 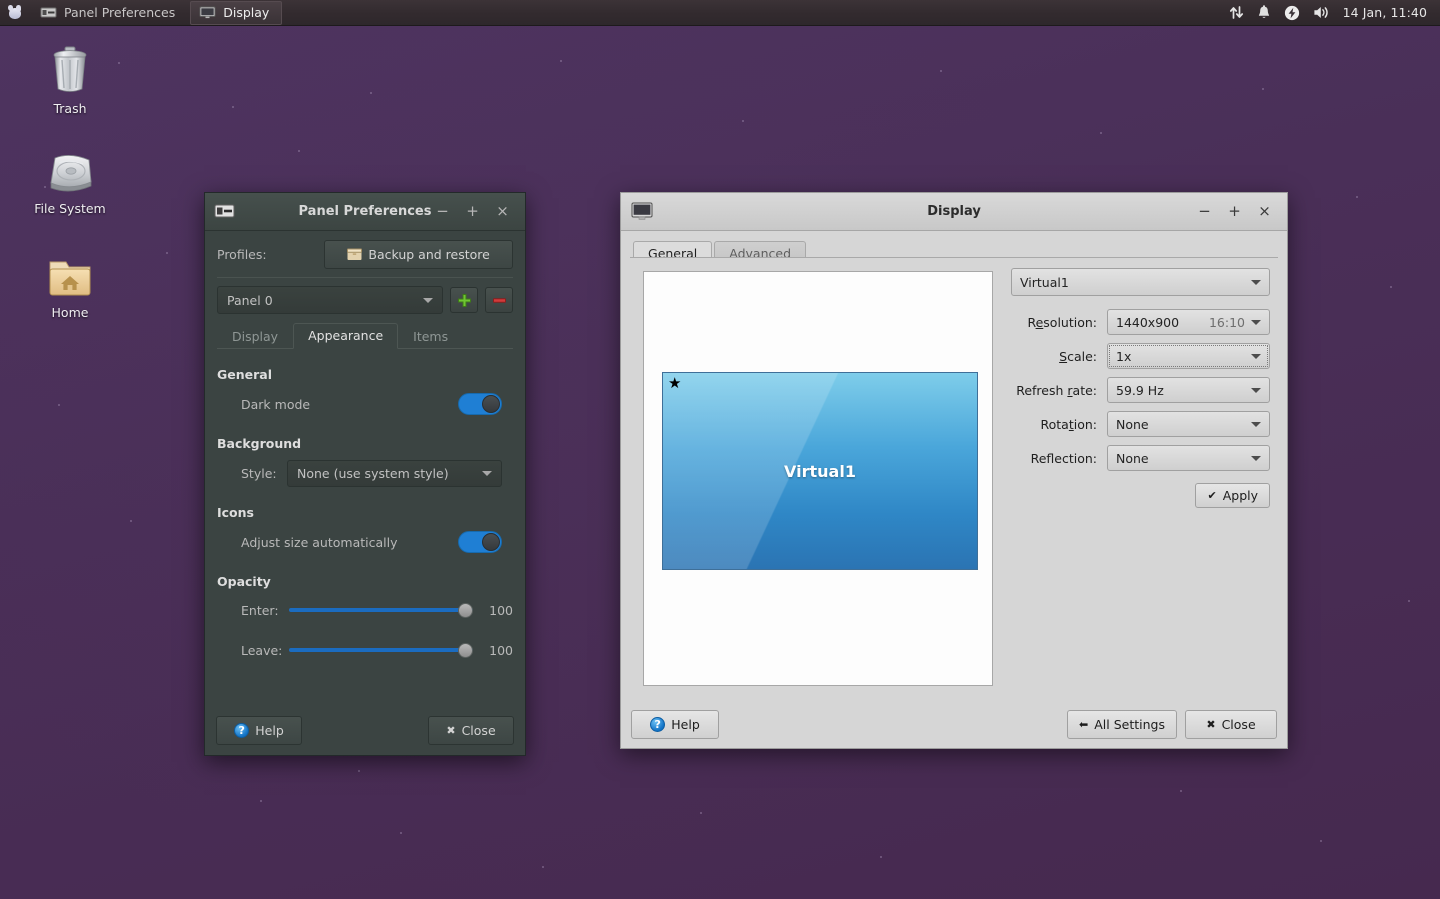 I want to click on dark-mode-toggle, so click(x=480, y=404).